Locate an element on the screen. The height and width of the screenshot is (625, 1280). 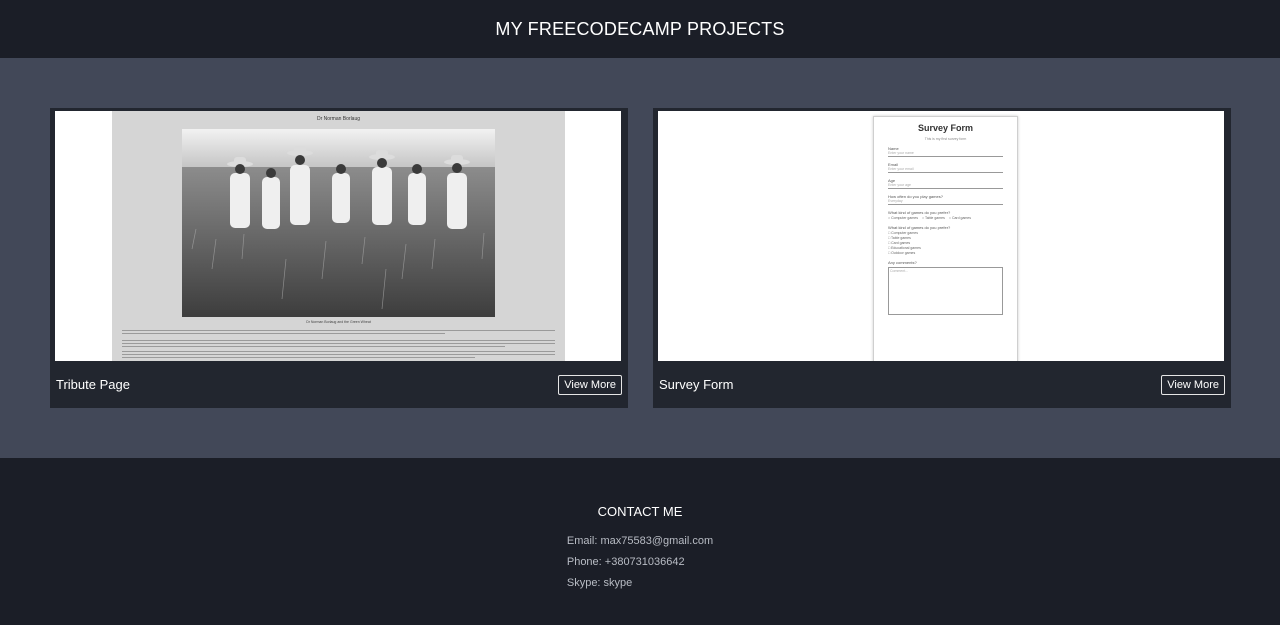
contact-title: CONTACT ME is located at coordinates (640, 511).